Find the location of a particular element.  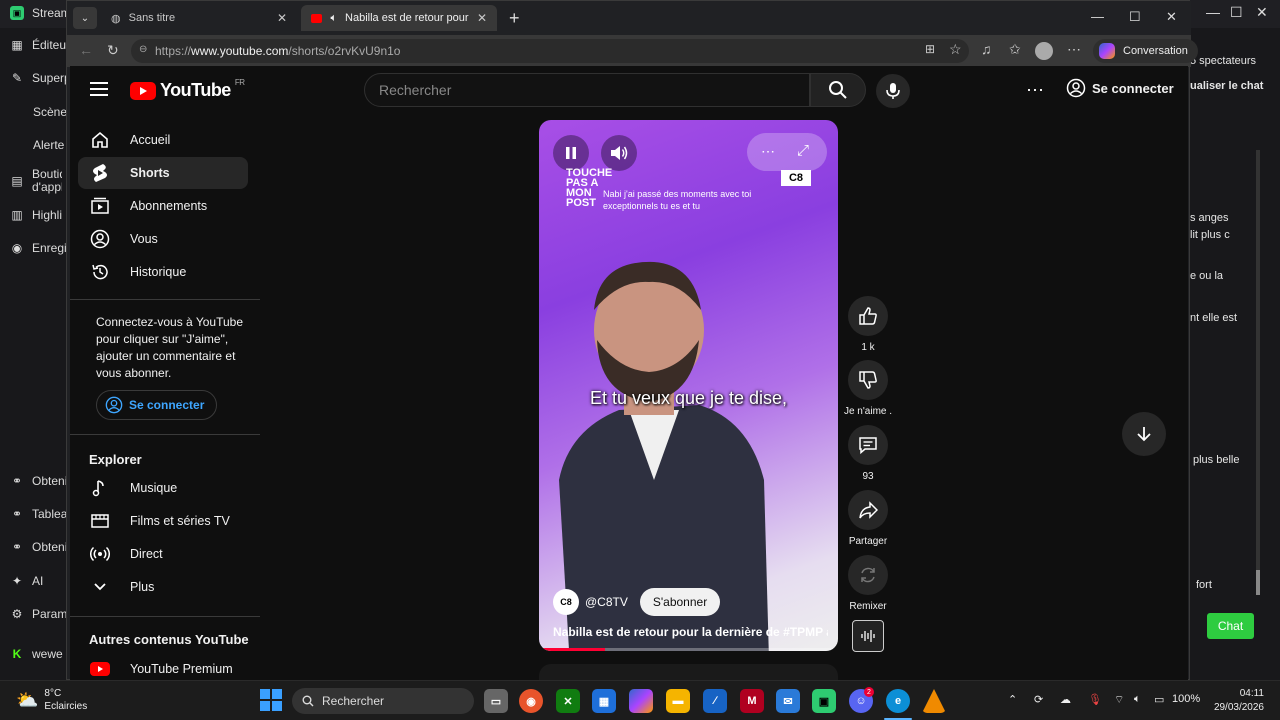

pause-button is located at coordinates (571, 153).